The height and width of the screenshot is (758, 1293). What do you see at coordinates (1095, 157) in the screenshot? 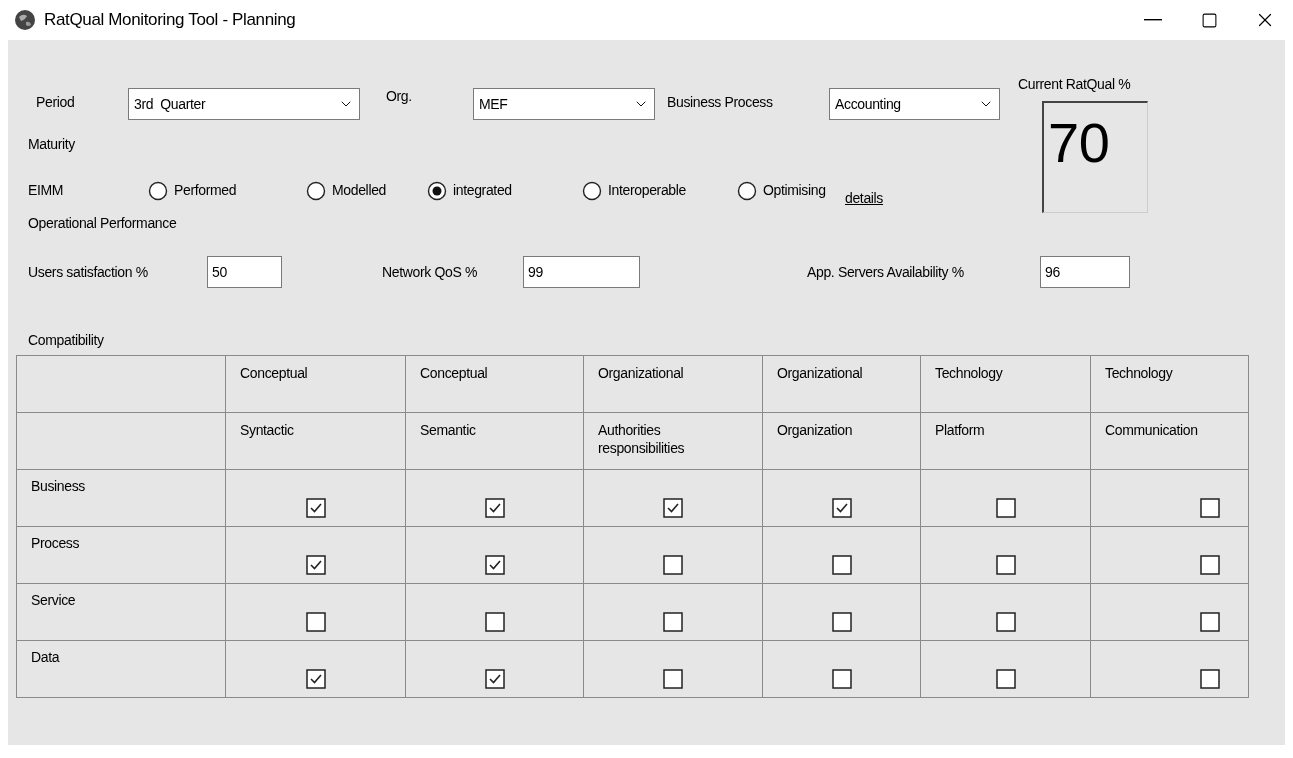
I see `ratqual-value: 70` at bounding box center [1095, 157].